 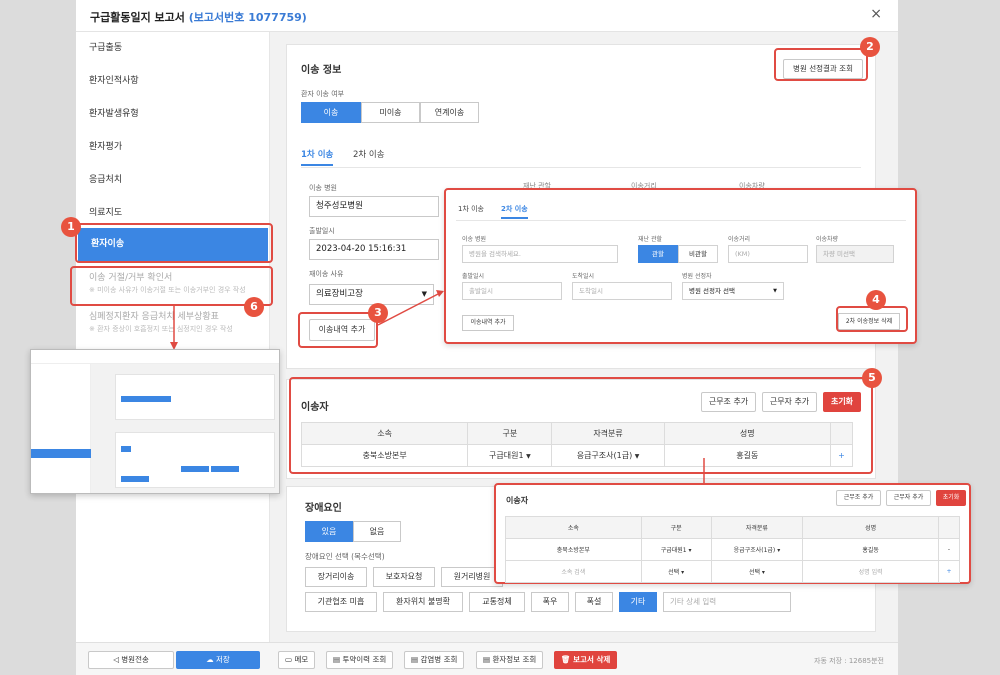 I want to click on popup-distance-input: (KM), so click(x=768, y=254).